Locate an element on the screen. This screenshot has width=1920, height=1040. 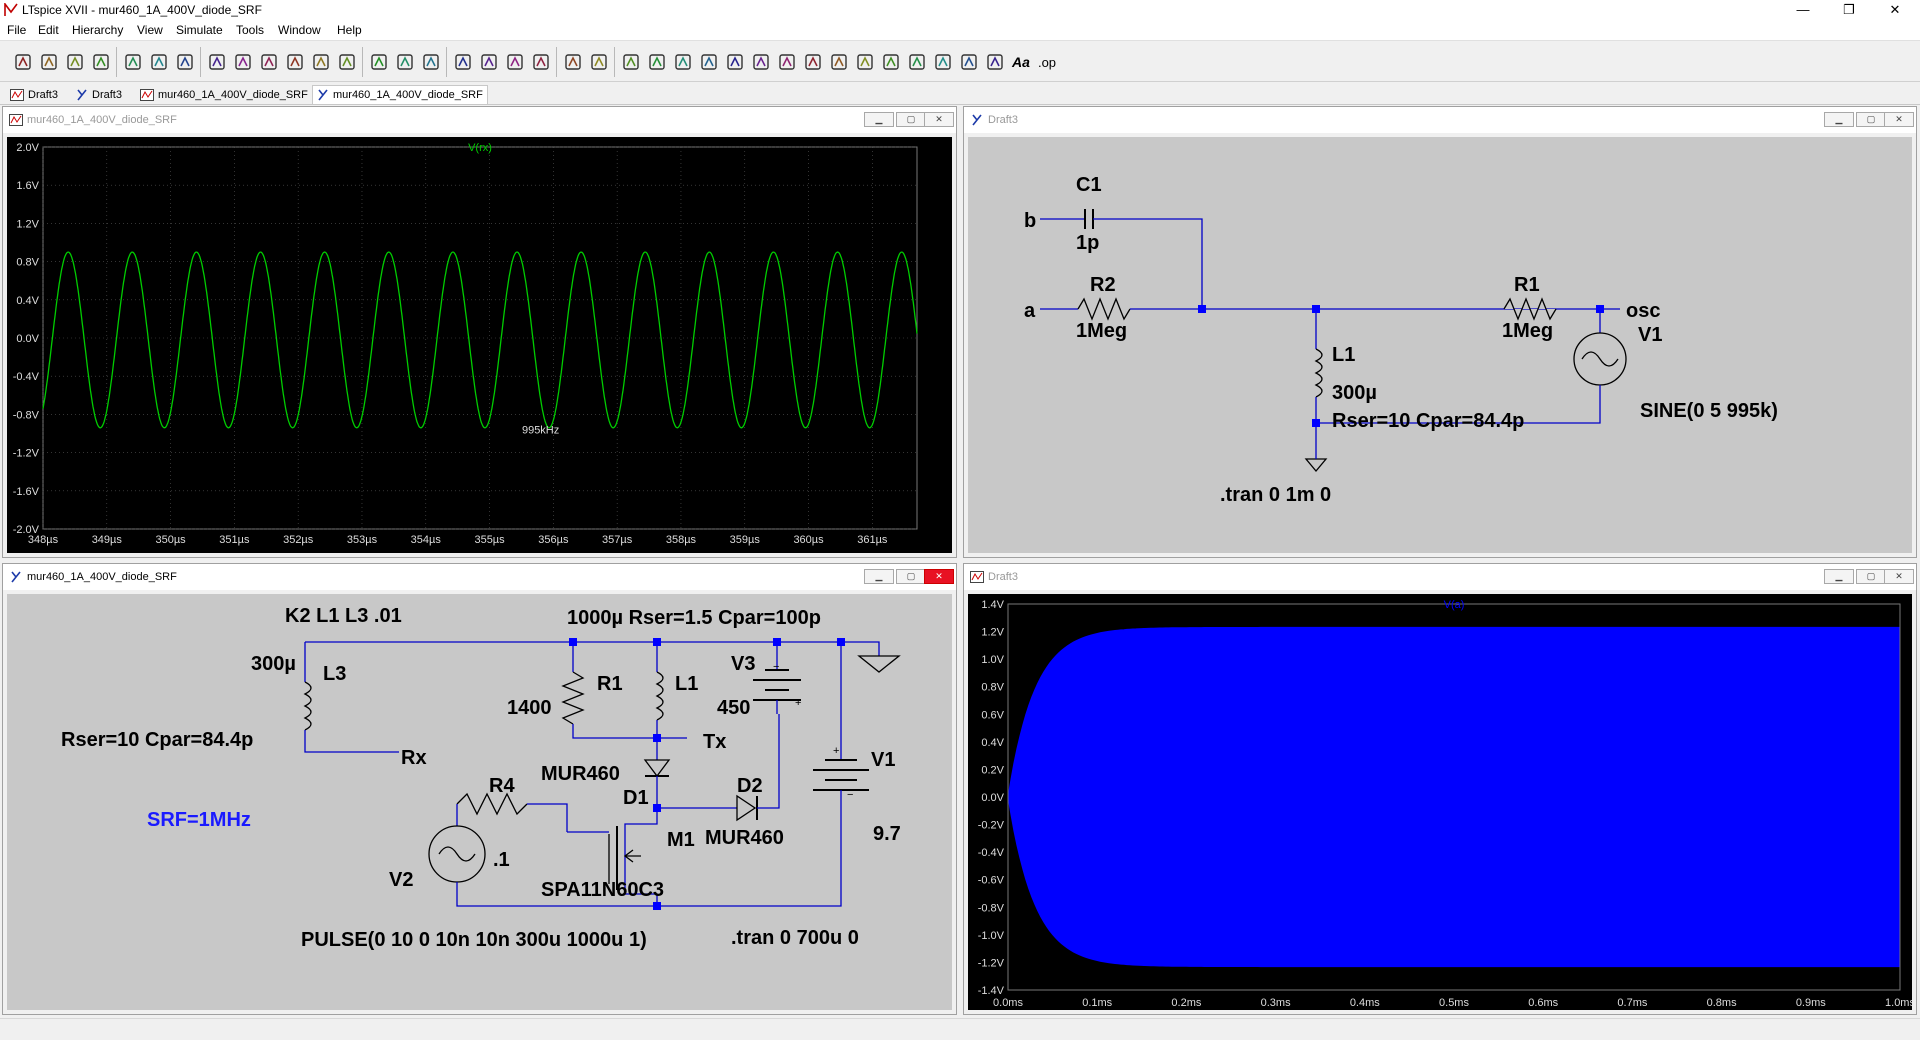
mirror-button is located at coordinates (943, 62).